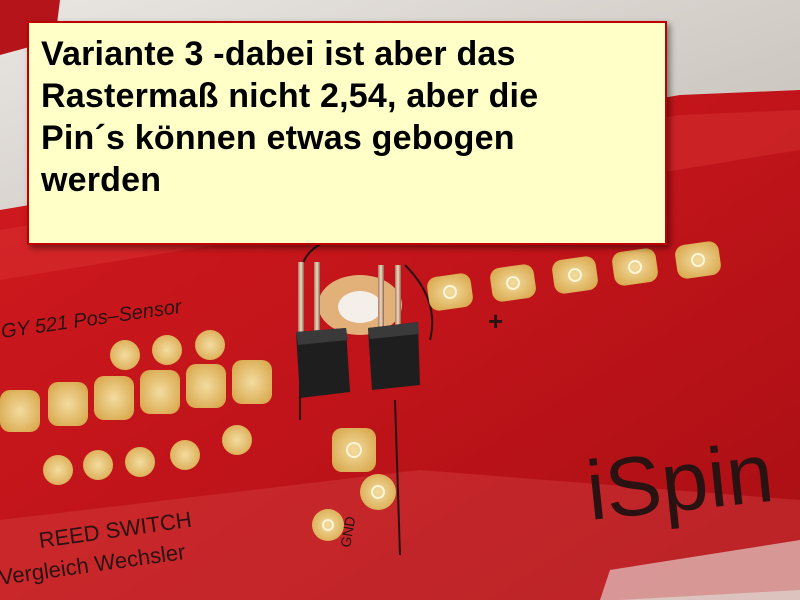 This screenshot has width=800, height=600. What do you see at coordinates (495, 321) in the screenshot?
I see `silk-plus: +` at bounding box center [495, 321].